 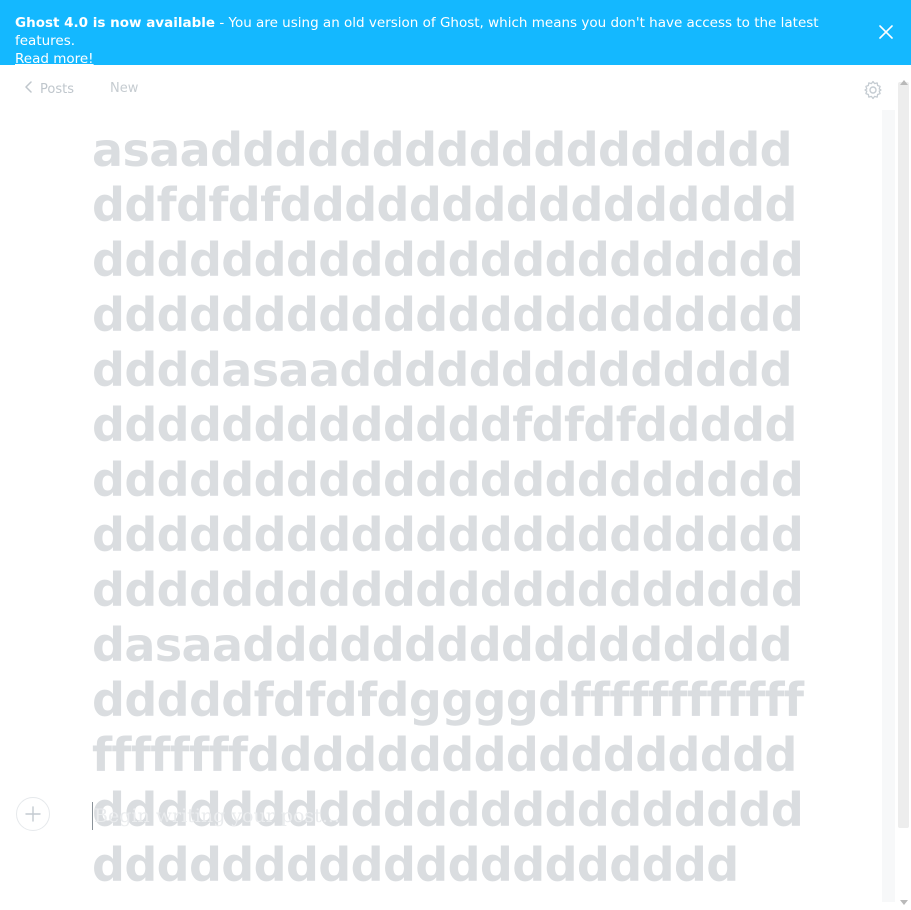 I want to click on post-status: New, so click(x=124, y=88).